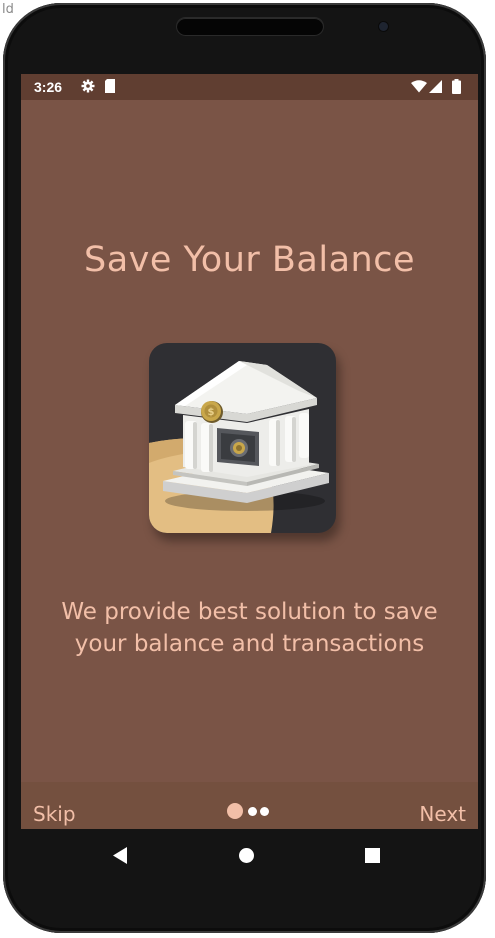 This screenshot has width=495, height=938. What do you see at coordinates (249, 644) in the screenshot?
I see `description-line-2: your balance and transactions` at bounding box center [249, 644].